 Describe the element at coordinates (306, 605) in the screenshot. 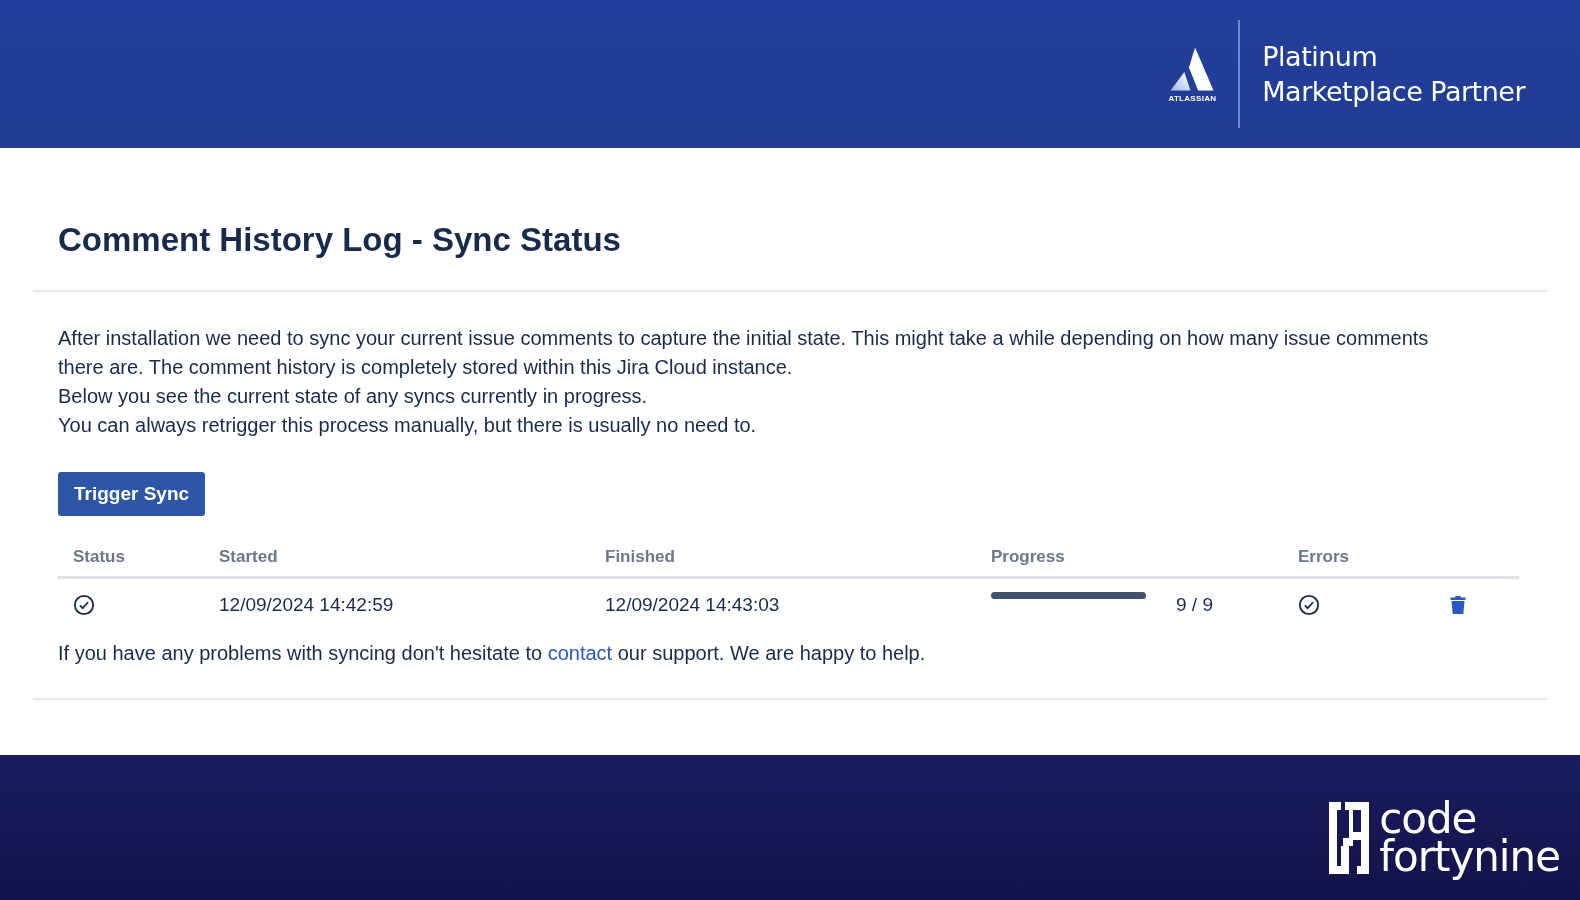

I see `table-cell: 12/09/2024 14:42:59` at that location.